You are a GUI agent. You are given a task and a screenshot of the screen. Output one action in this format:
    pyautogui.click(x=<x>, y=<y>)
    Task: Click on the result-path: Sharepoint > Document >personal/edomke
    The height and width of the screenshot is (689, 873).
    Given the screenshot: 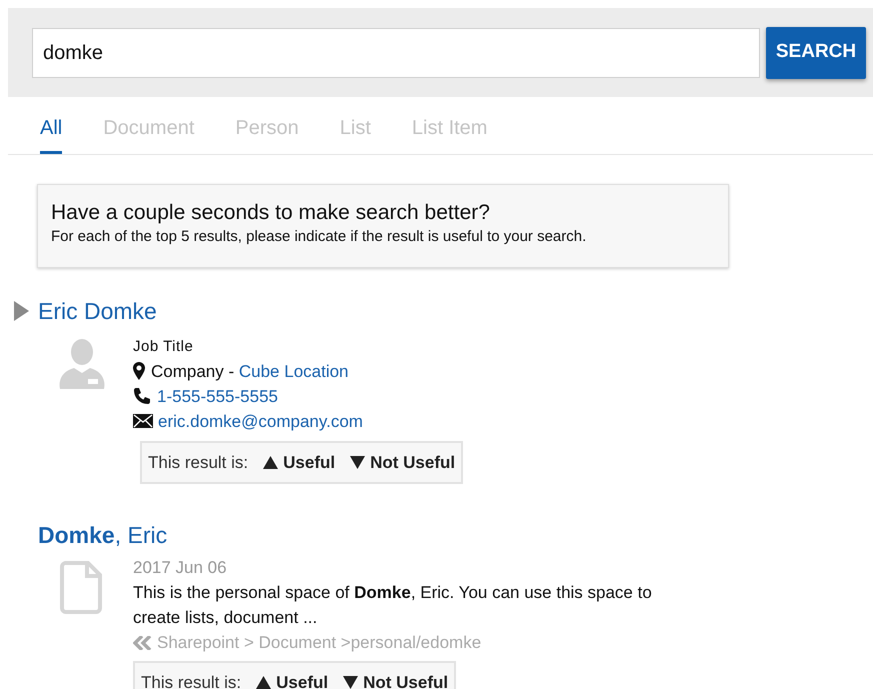 What is the action you would take?
    pyautogui.click(x=319, y=643)
    